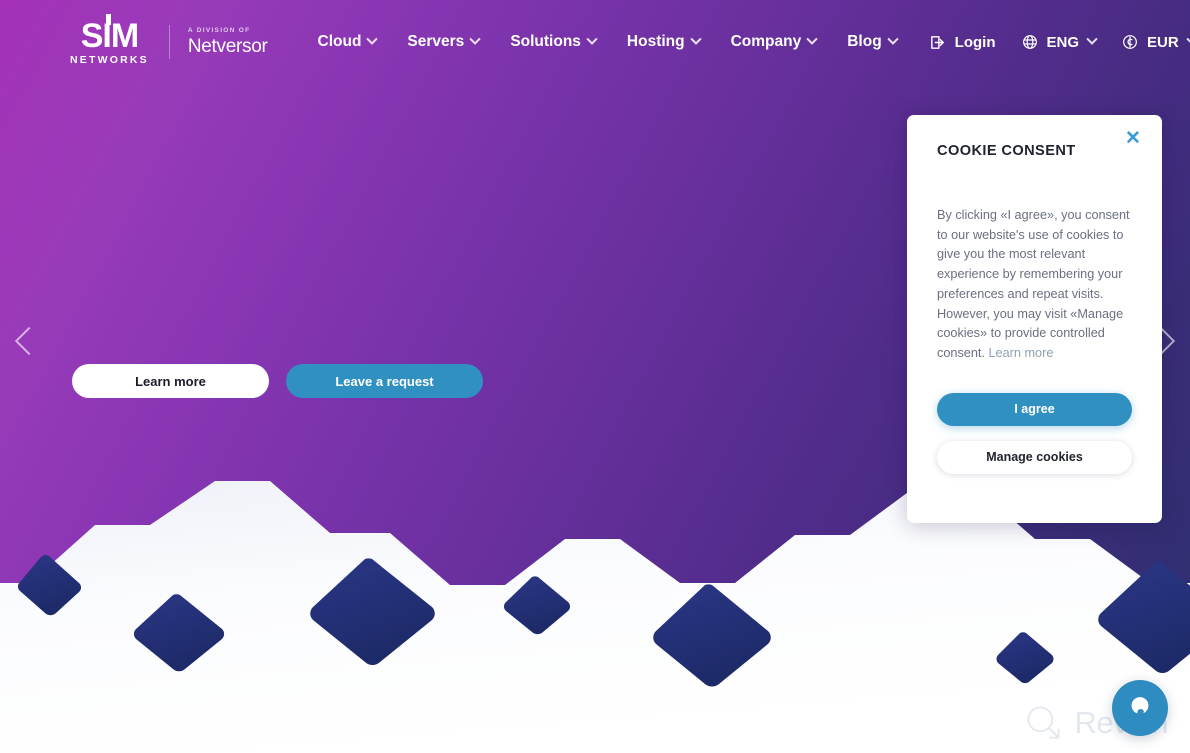  What do you see at coordinates (1021, 354) in the screenshot?
I see `cookie-learn-more-link: Learn more` at bounding box center [1021, 354].